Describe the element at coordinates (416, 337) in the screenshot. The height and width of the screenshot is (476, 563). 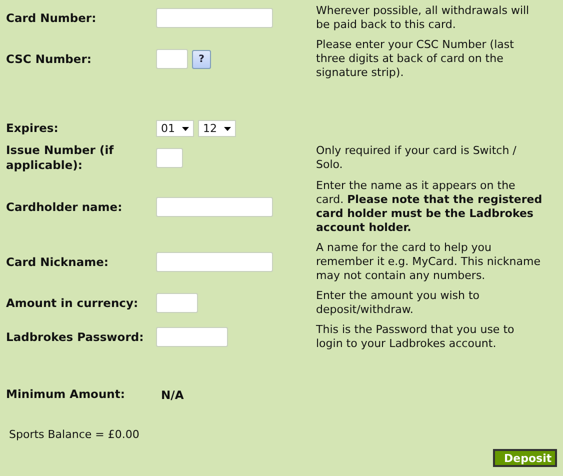
I see `help-text: This is the Password that you use to login to your Ladbrokes account.` at that location.